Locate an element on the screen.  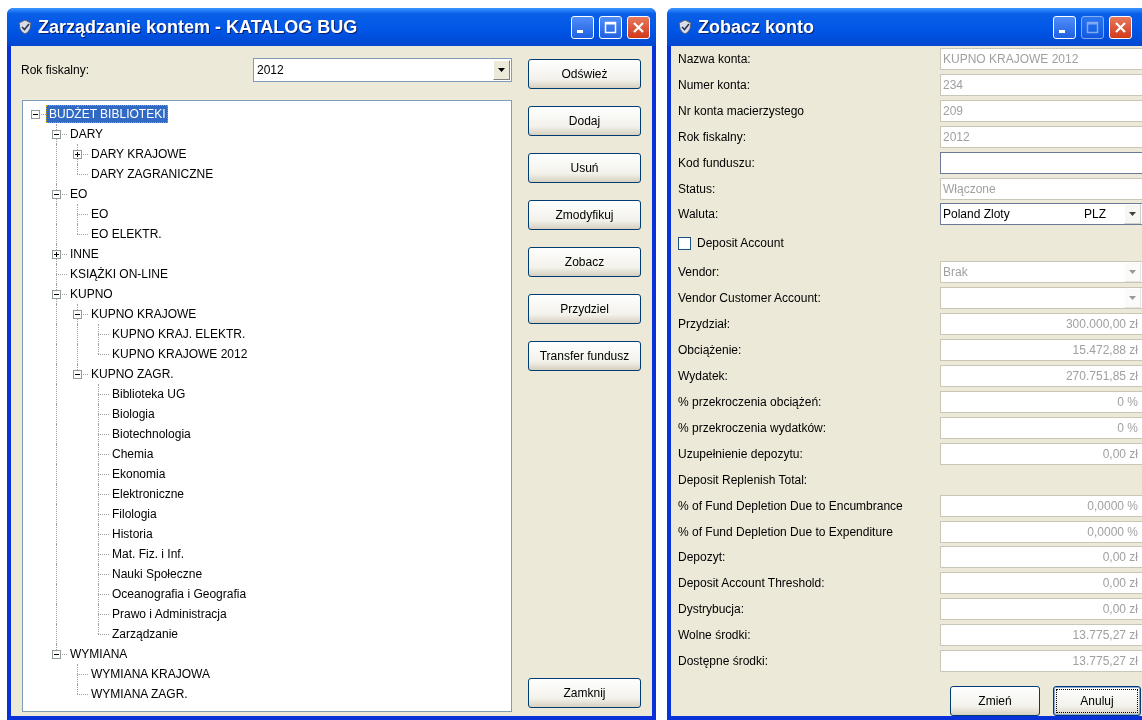
tree-item: Ekonomia is located at coordinates (139, 474).